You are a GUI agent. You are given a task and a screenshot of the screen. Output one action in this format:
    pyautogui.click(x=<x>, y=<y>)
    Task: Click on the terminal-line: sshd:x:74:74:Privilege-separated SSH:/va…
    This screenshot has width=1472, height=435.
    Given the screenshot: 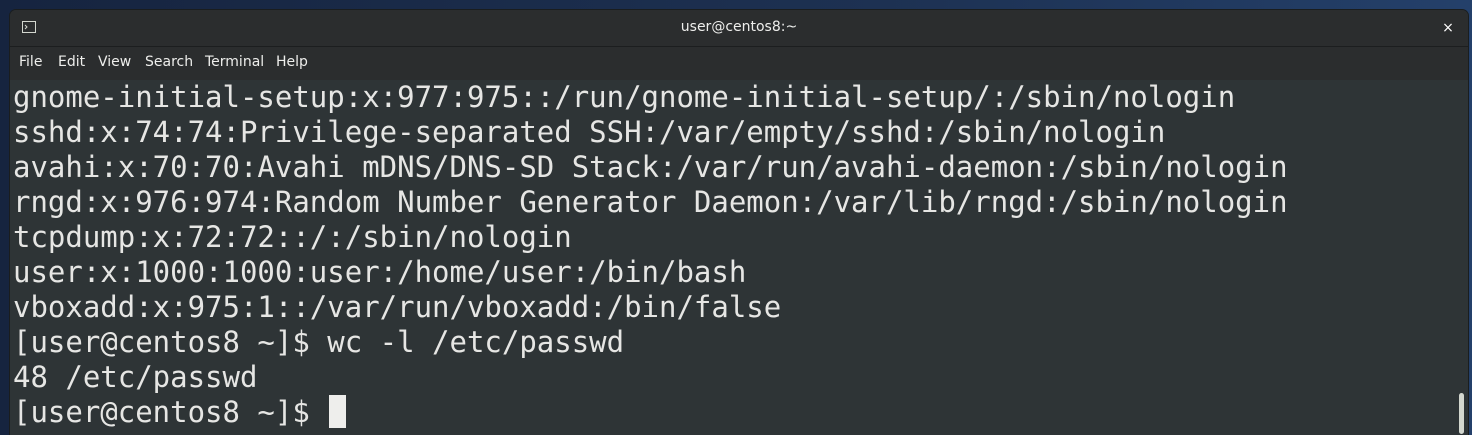 What is the action you would take?
    pyautogui.click(x=589, y=132)
    